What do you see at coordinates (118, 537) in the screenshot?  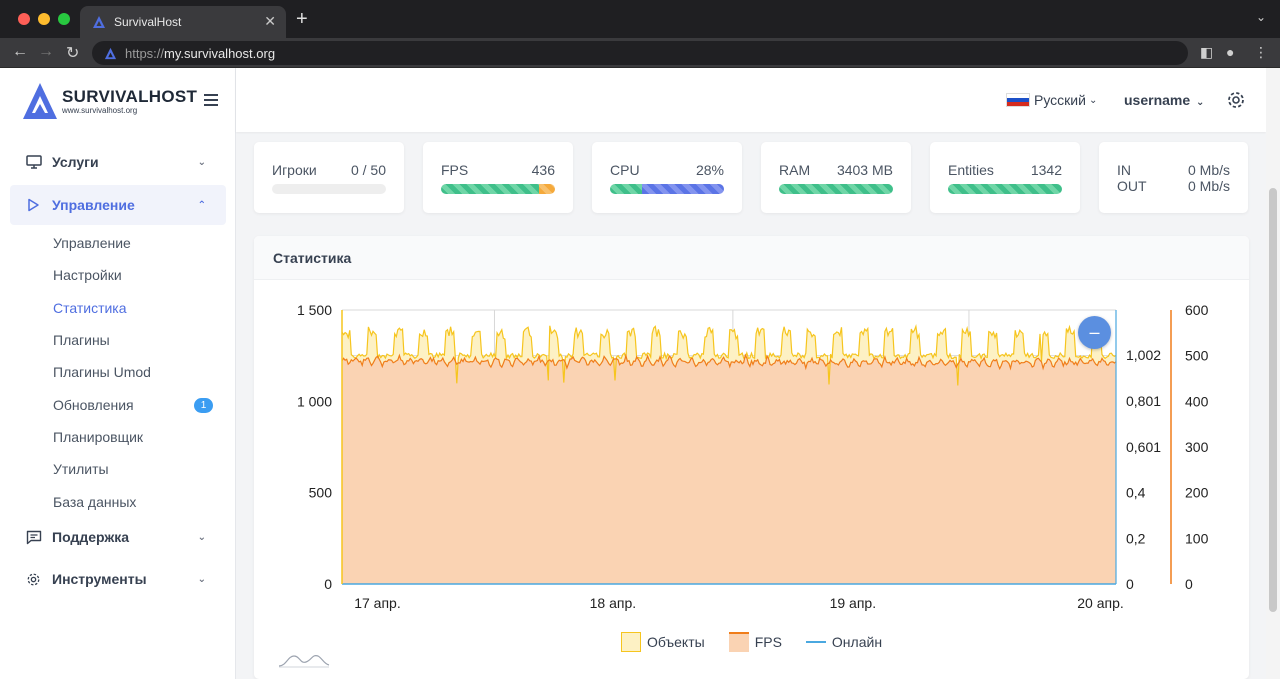 I see `sidebar-item-support: Поддержка ⌄` at bounding box center [118, 537].